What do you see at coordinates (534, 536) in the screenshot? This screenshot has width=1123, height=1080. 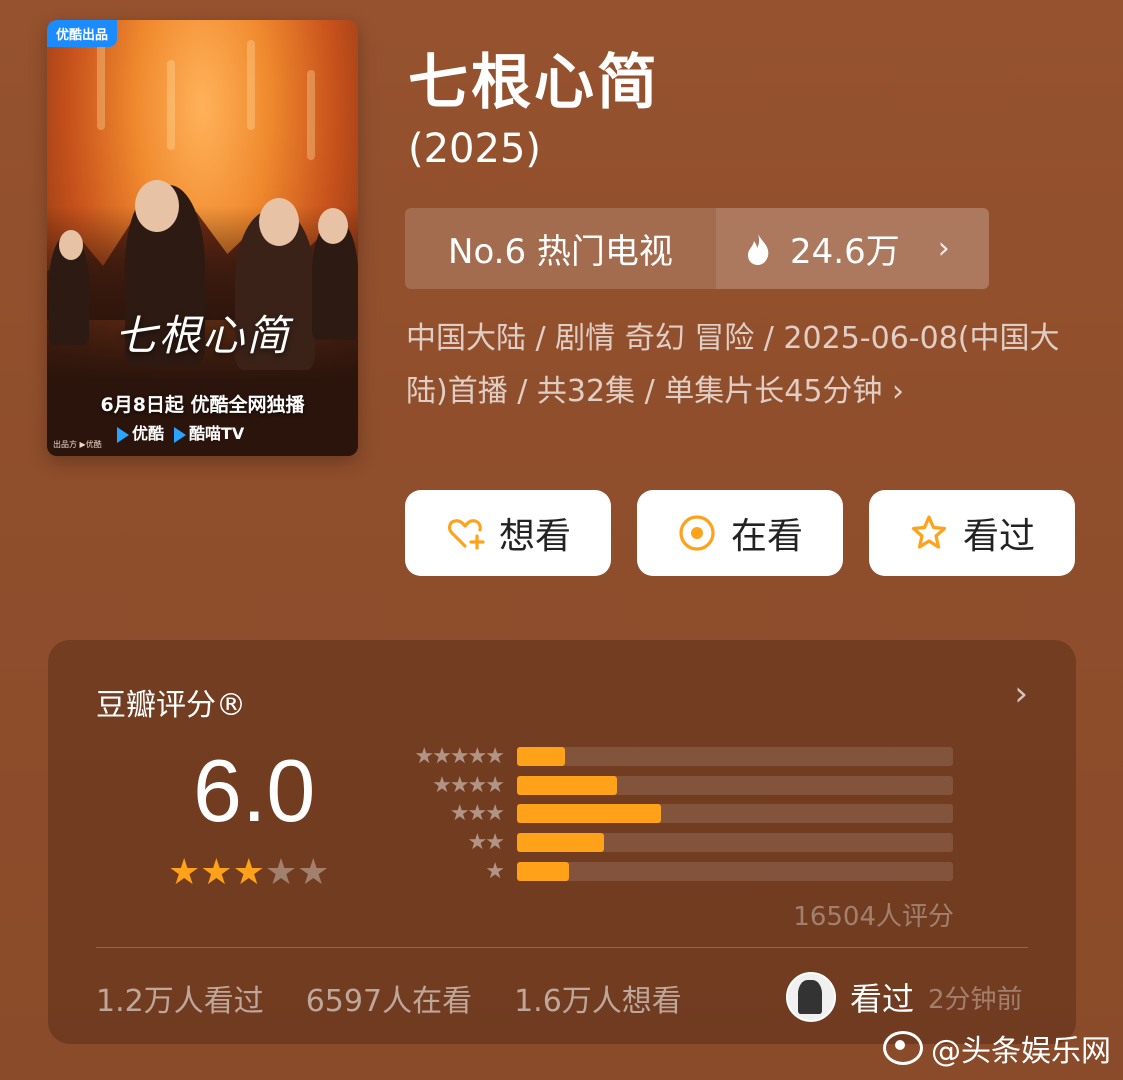 I see `want-label: 想看` at bounding box center [534, 536].